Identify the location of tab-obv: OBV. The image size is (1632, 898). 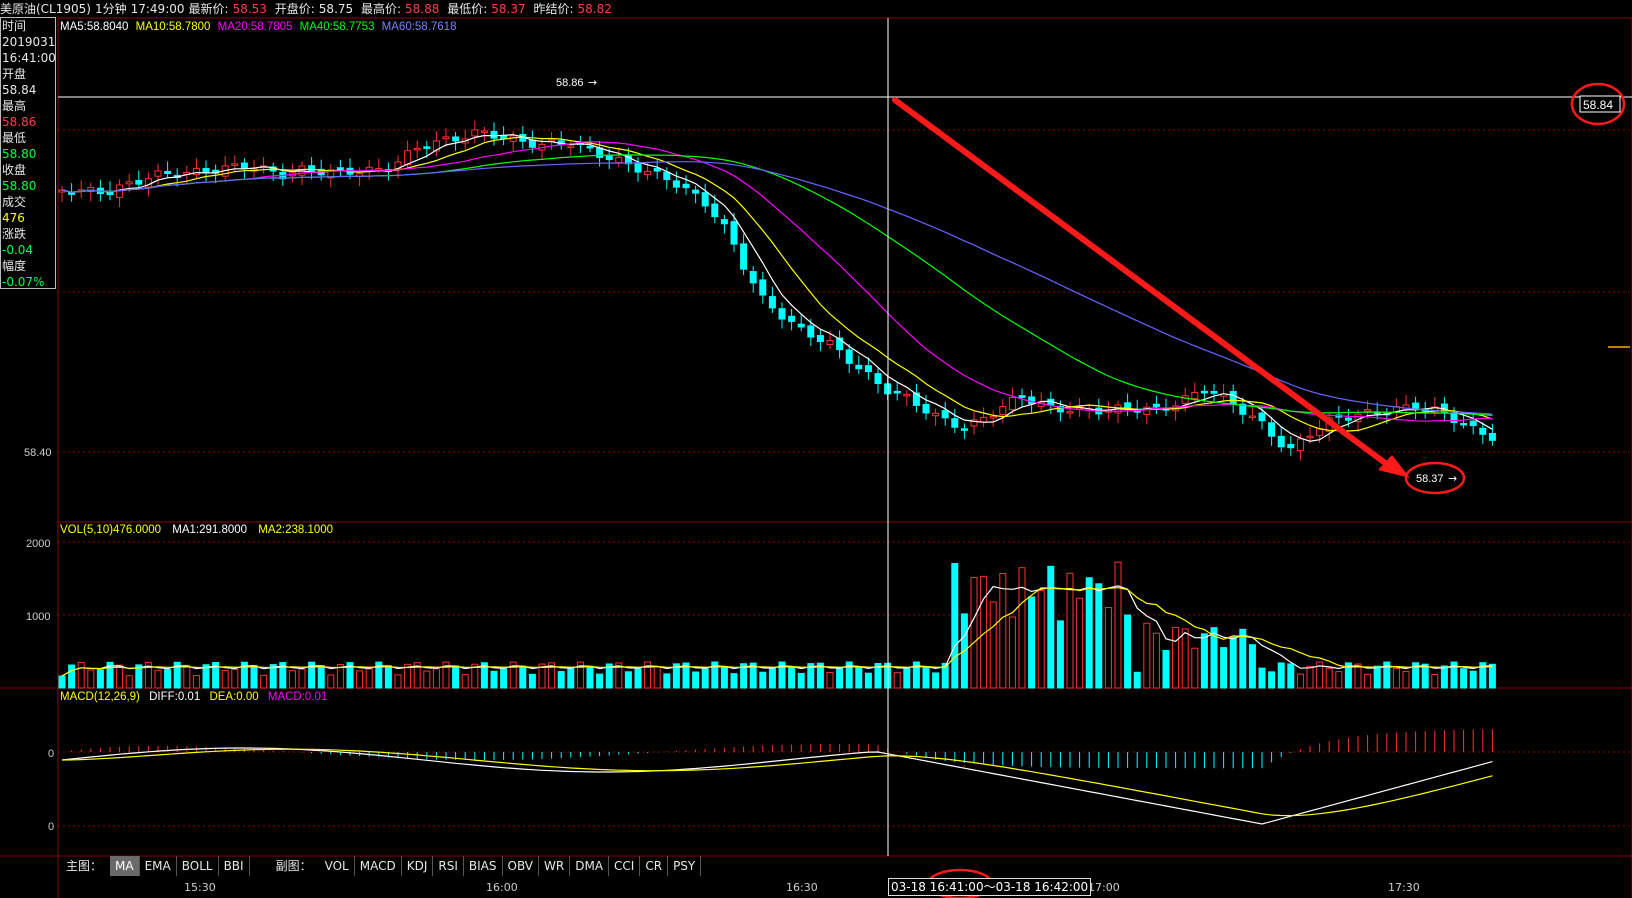
(521, 866).